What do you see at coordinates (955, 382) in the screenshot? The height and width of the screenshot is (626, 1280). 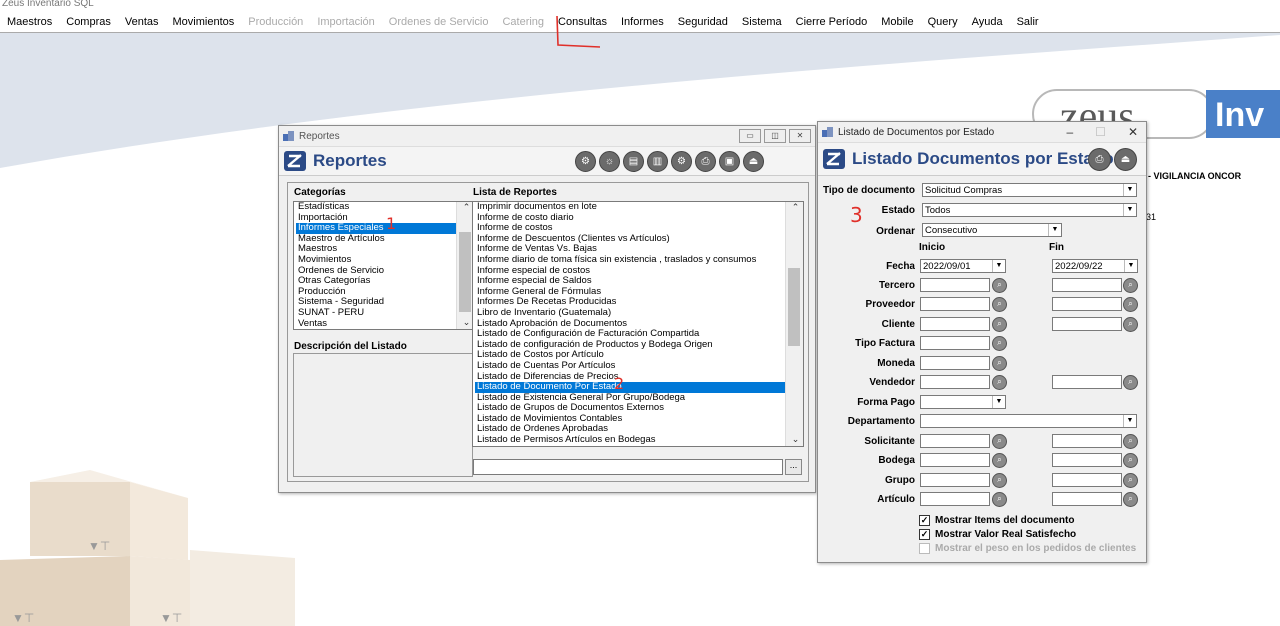 I see `vendedor-inicio-field` at bounding box center [955, 382].